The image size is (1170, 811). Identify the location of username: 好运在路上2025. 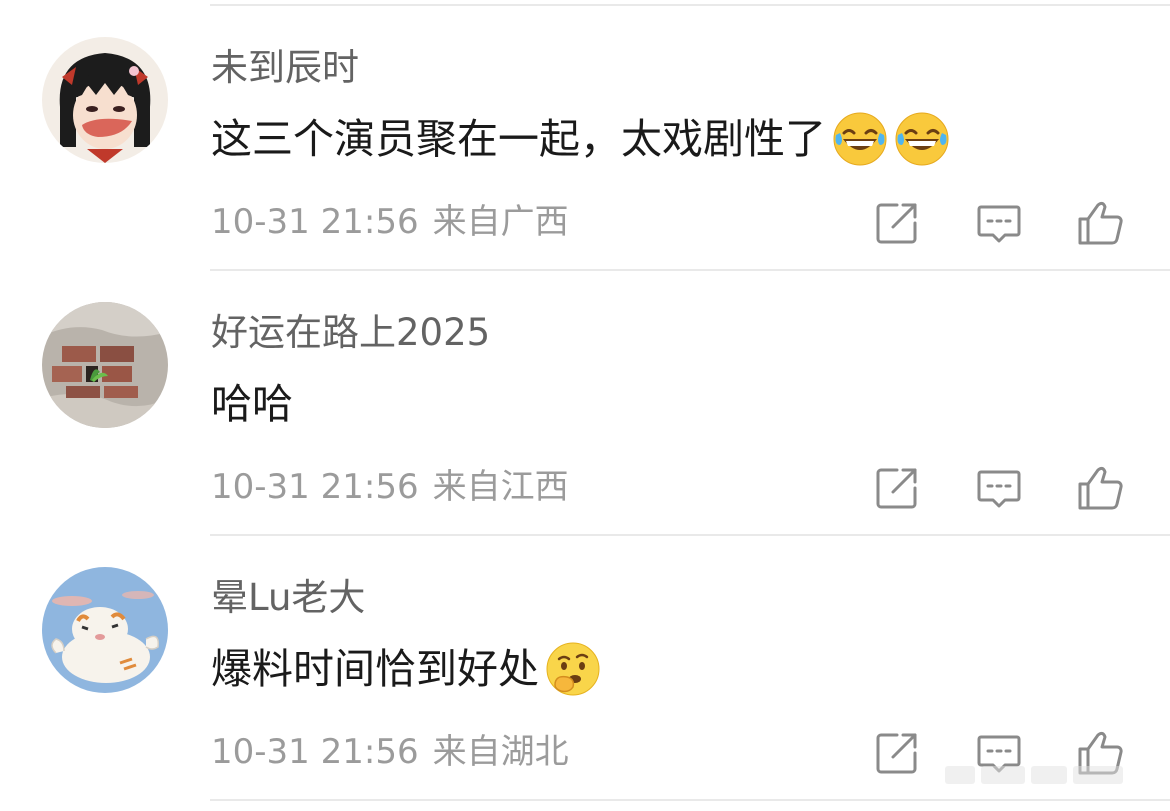
(350, 333).